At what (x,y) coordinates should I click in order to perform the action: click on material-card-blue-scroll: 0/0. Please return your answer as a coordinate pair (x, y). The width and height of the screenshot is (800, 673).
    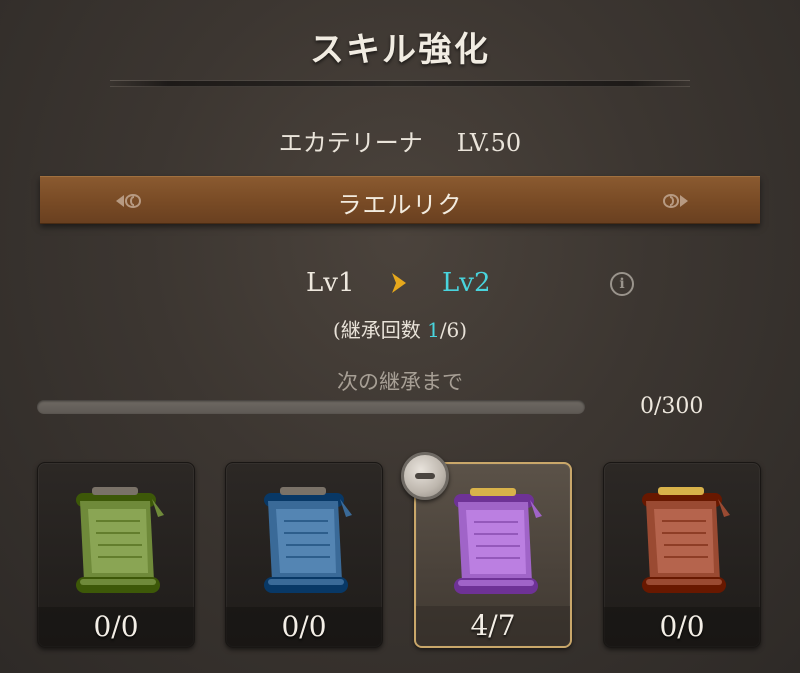
    Looking at the image, I should click on (304, 555).